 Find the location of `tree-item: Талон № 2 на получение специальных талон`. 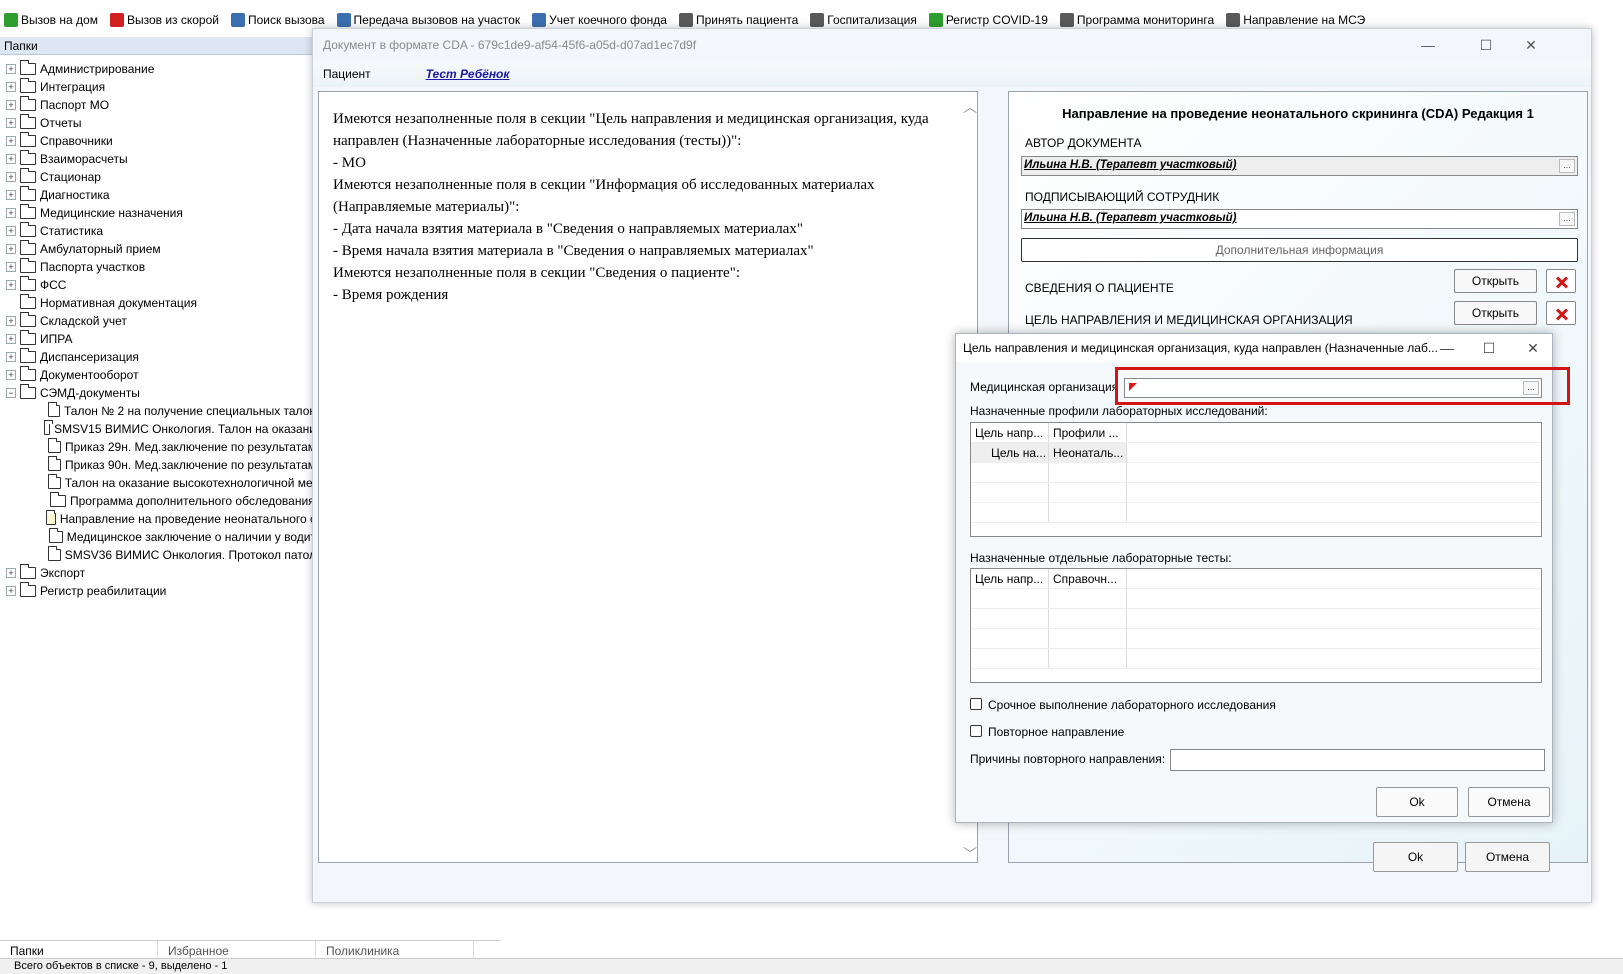

tree-item: Талон № 2 на получение специальных талон is located at coordinates (158, 411).